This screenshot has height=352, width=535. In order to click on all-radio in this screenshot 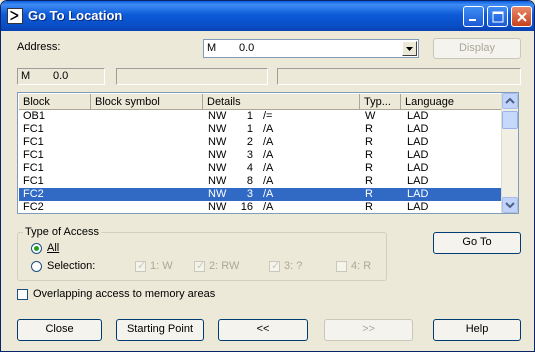, I will do `click(36, 248)`.